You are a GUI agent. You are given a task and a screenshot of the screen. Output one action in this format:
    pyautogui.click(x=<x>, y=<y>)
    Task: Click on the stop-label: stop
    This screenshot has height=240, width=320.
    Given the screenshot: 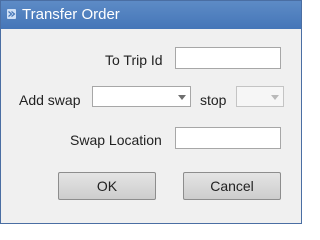 What is the action you would take?
    pyautogui.click(x=213, y=100)
    